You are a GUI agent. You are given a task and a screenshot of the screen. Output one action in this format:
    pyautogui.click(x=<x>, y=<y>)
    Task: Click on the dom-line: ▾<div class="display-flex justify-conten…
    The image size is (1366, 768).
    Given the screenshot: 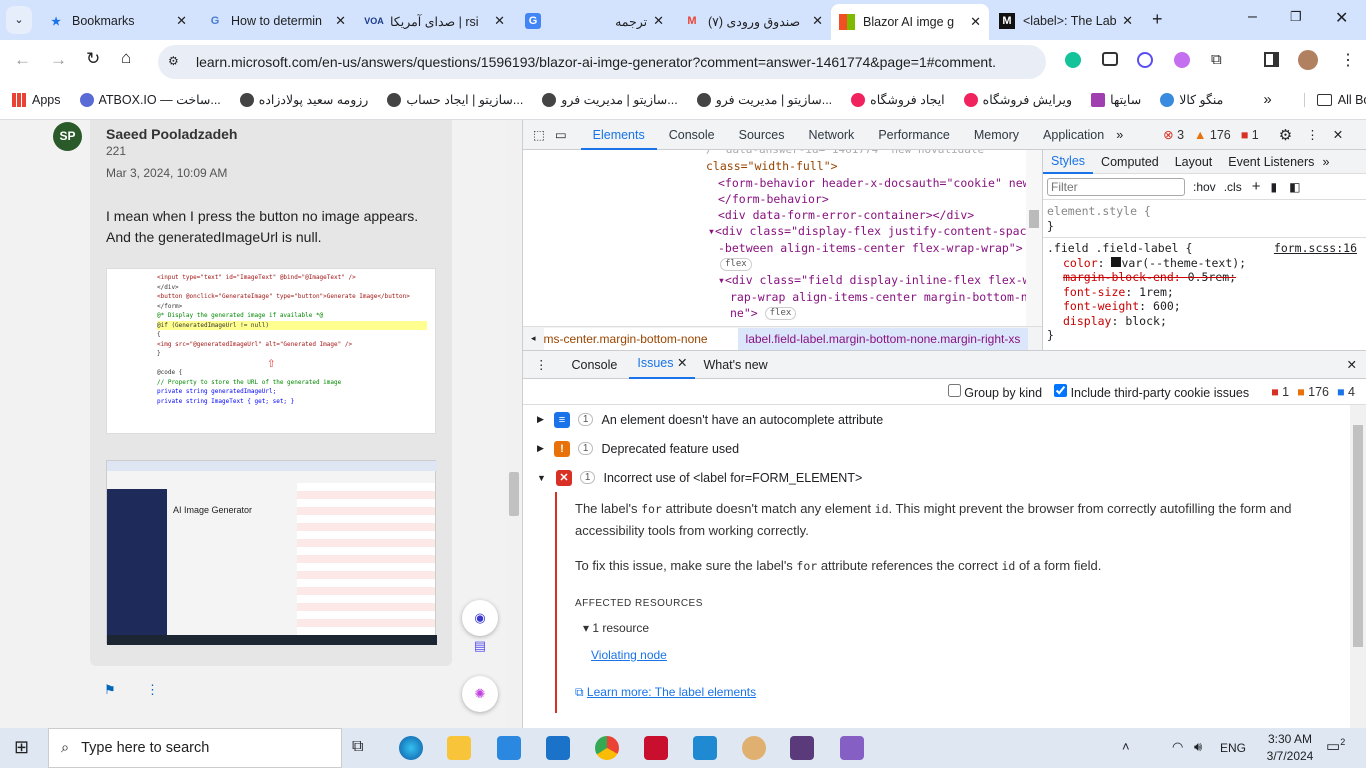 What is the action you would take?
    pyautogui.click(x=774, y=231)
    